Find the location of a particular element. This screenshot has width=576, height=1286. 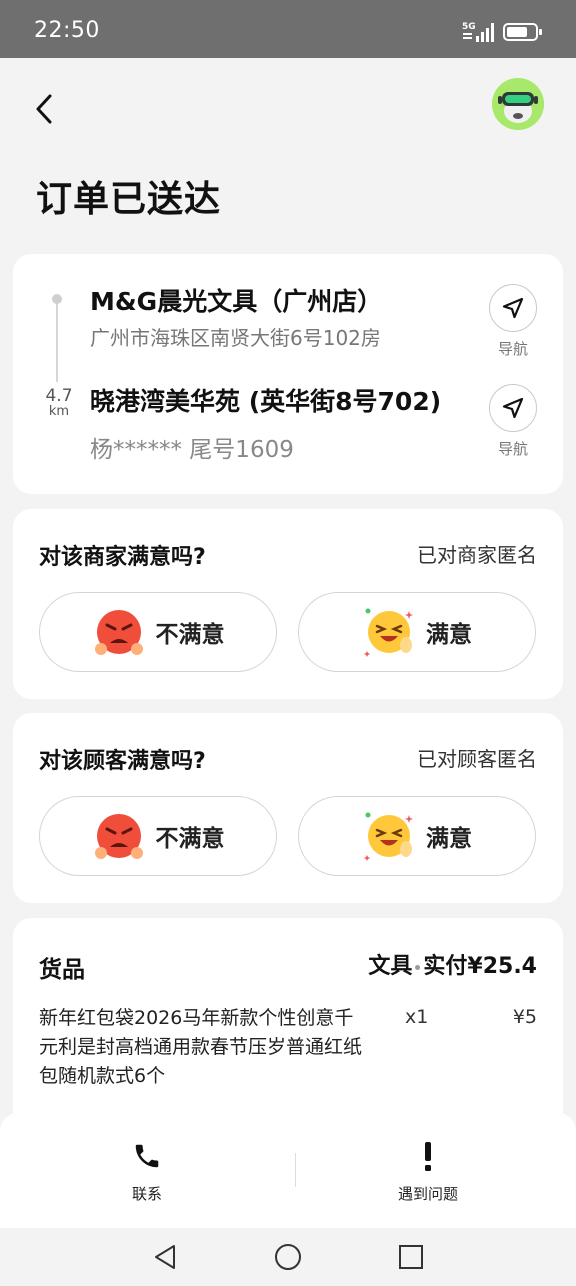

merchant-anonymous-toggle: 已对商家匿名 is located at coordinates (477, 553).